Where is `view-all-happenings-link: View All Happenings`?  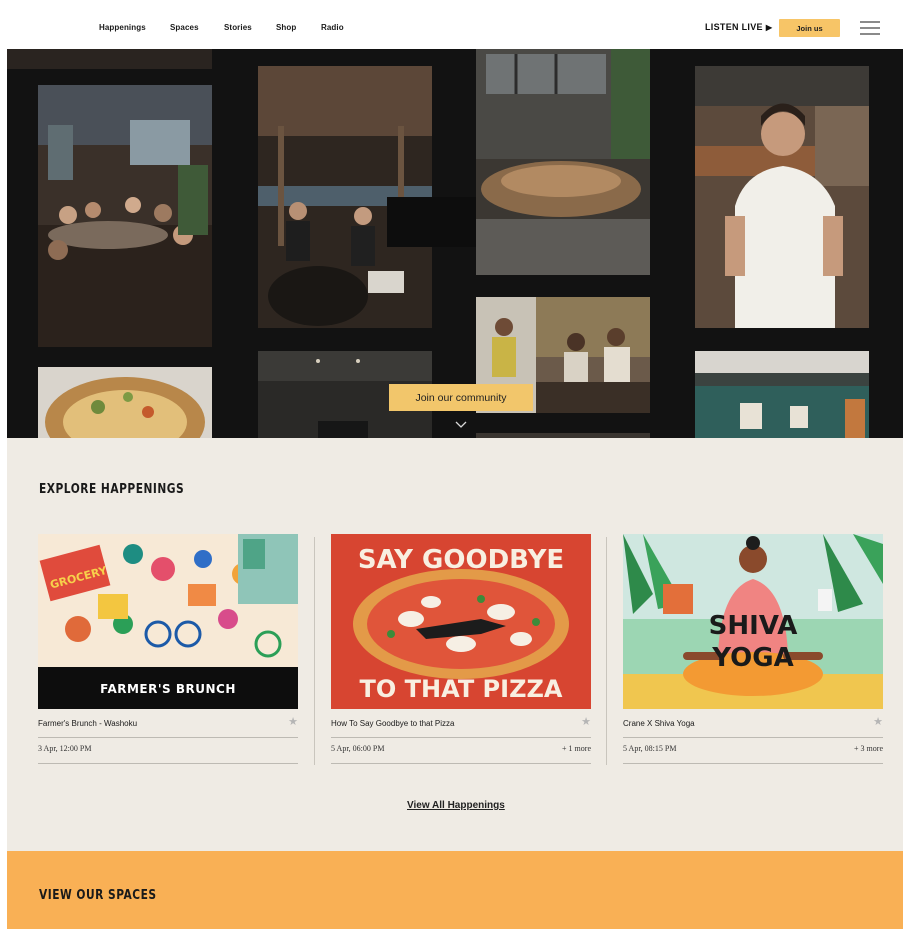
view-all-happenings-link: View All Happenings is located at coordinates (456, 805).